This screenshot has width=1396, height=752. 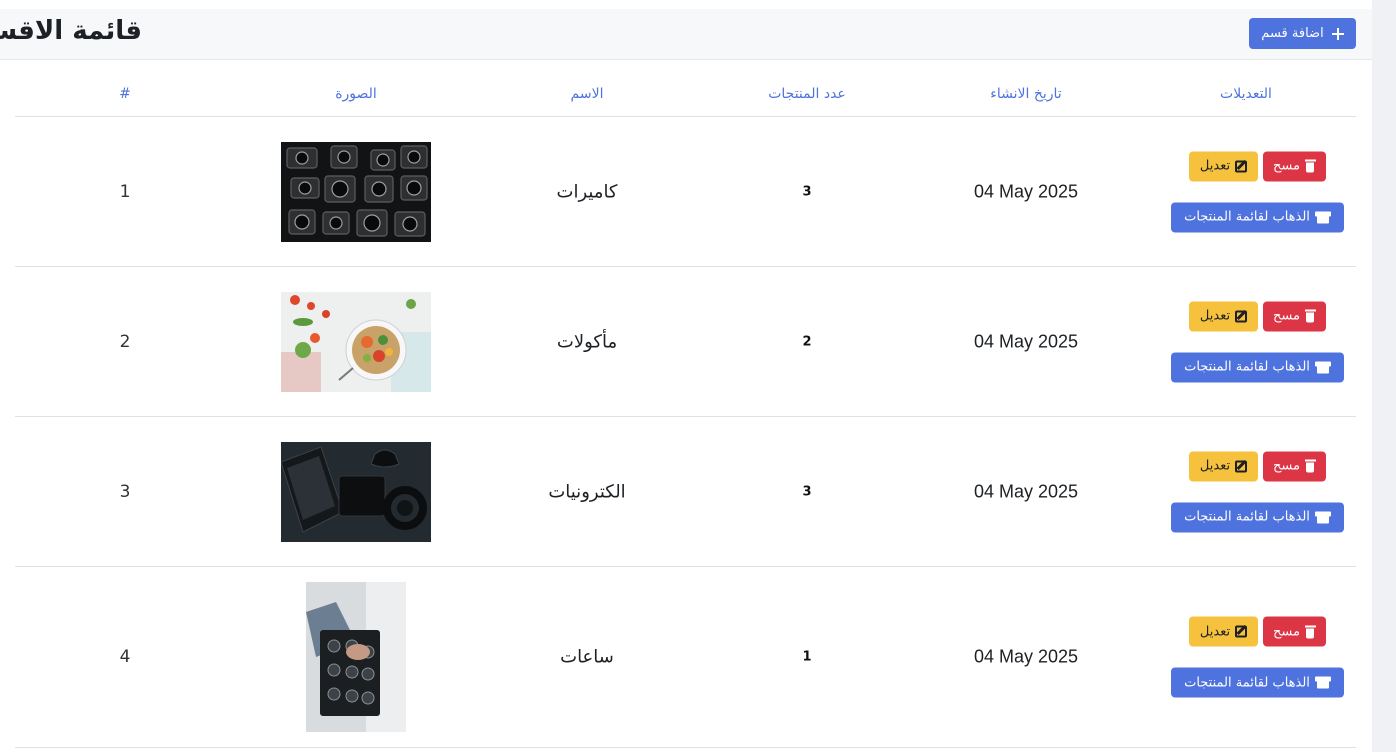 What do you see at coordinates (1292, 33) in the screenshot?
I see `add-category-label: اضافة قسم` at bounding box center [1292, 33].